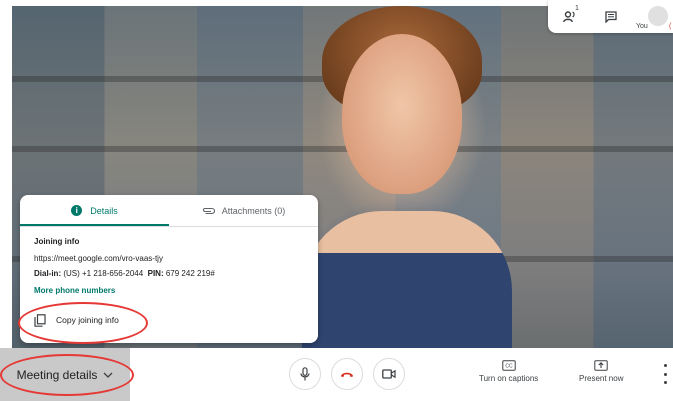  What do you see at coordinates (83, 323) in the screenshot?
I see `annotation-circle-copy` at bounding box center [83, 323].